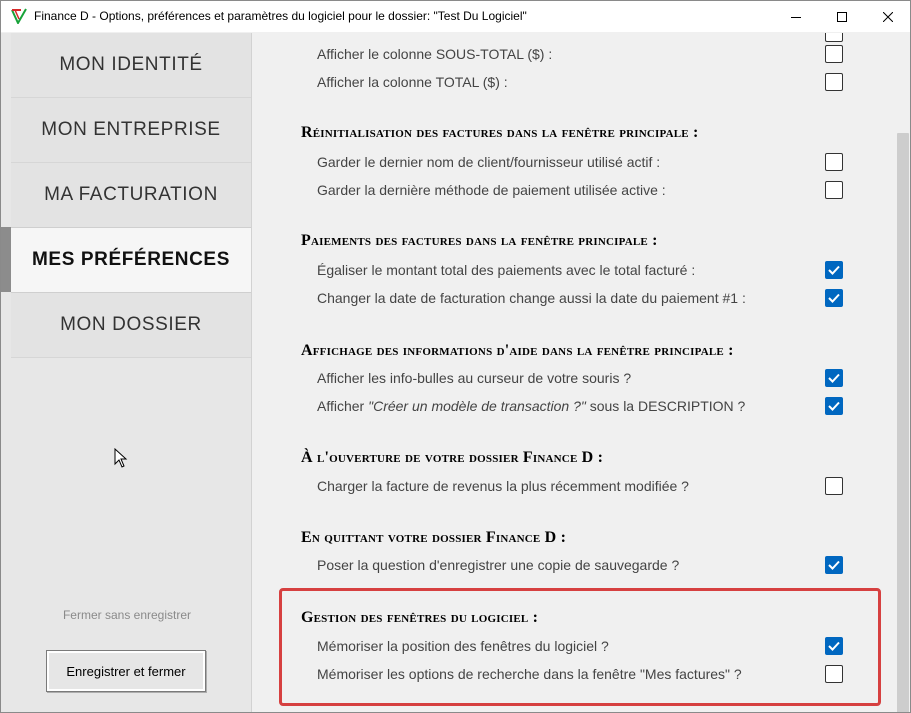 This screenshot has height=713, width=911. Describe the element at coordinates (19, 16) in the screenshot. I see `app-logo-icon` at that location.